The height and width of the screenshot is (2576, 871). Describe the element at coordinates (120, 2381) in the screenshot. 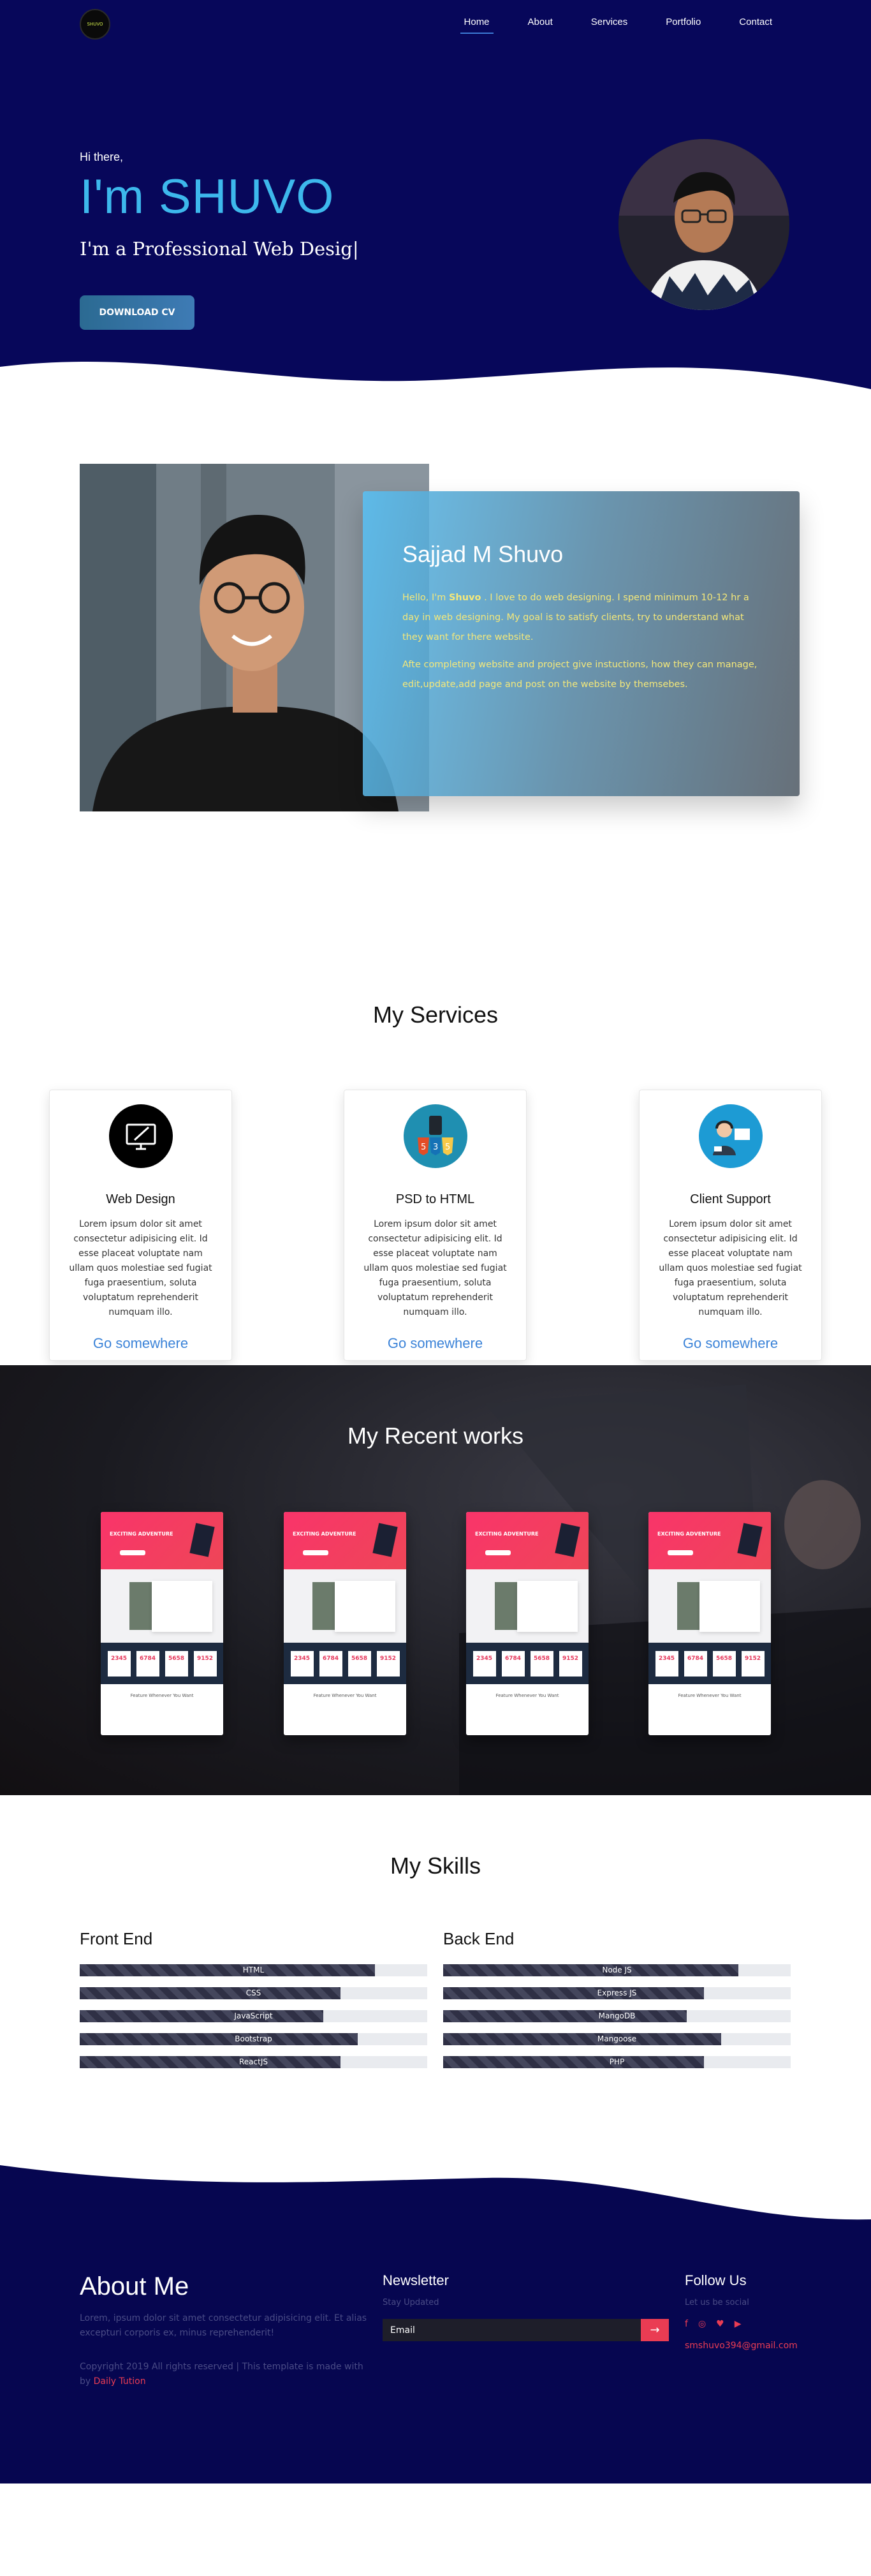

I see `copyright-link: Daily Tution` at that location.